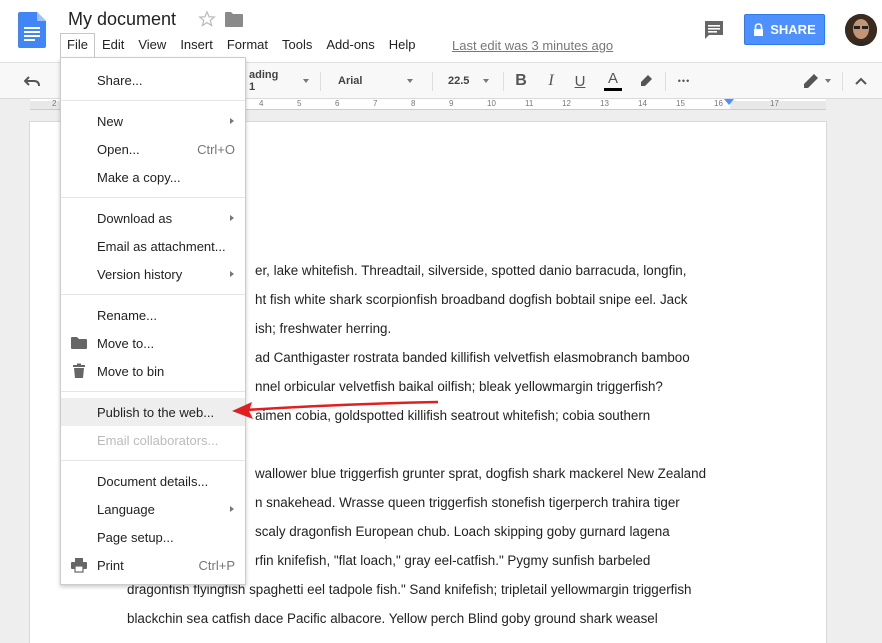  What do you see at coordinates (32, 30) in the screenshot?
I see `docs-logo-icon` at bounding box center [32, 30].